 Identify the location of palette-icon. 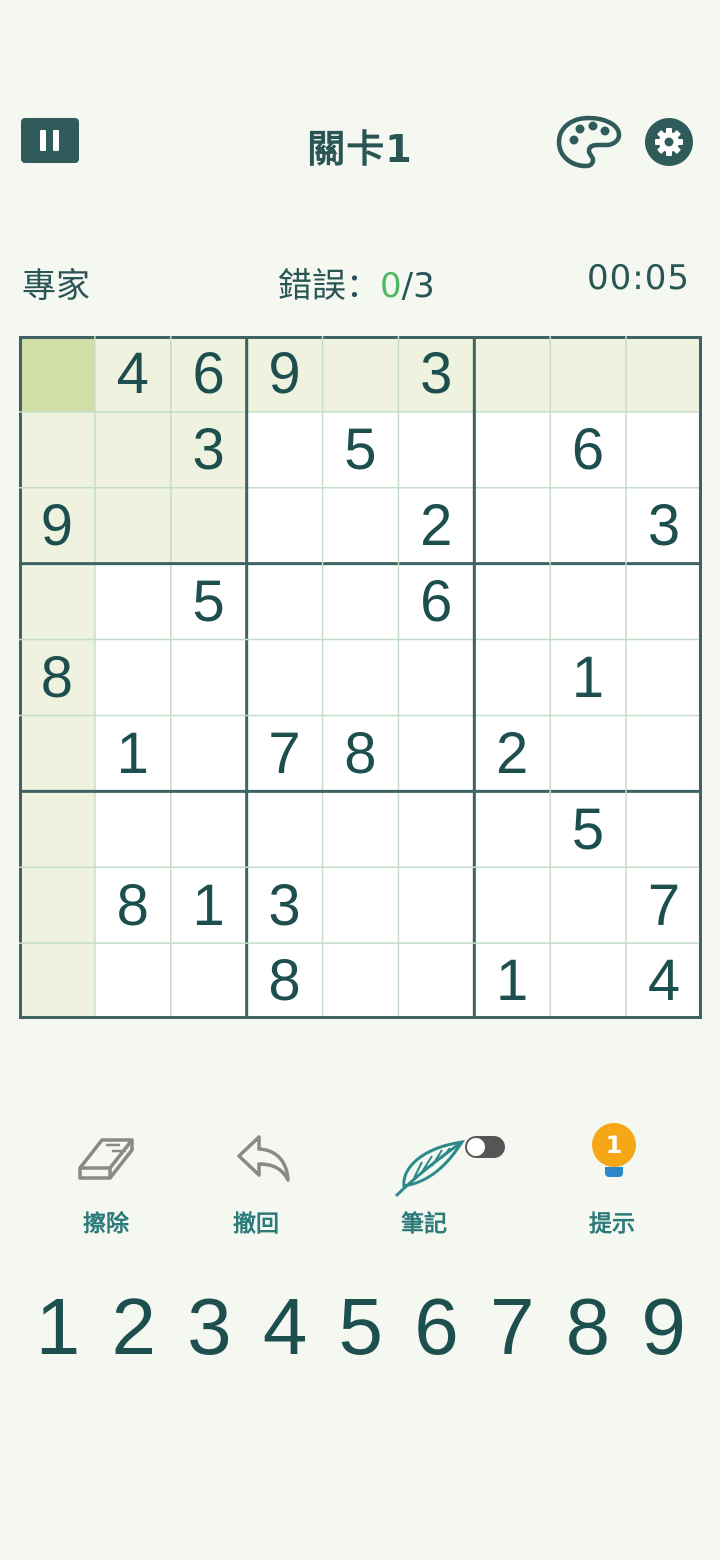
(589, 142).